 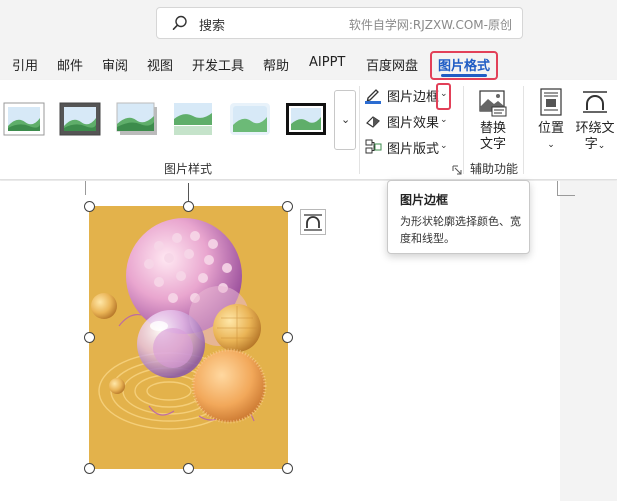 I want to click on tab-view: 视图, so click(x=160, y=64).